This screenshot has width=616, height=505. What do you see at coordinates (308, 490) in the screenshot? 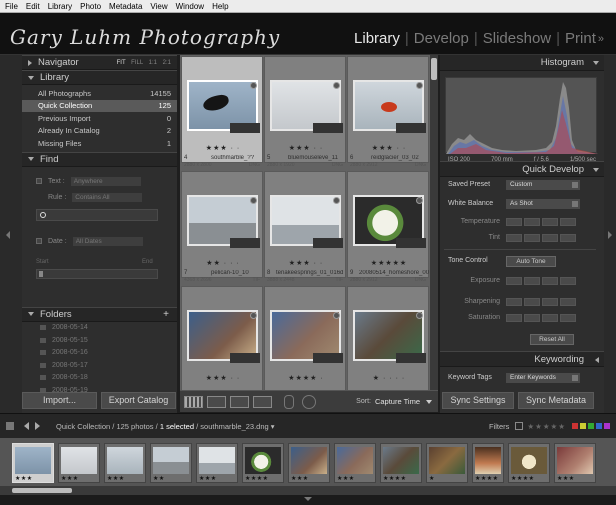
I see `filmstrip-scrollbar` at bounding box center [308, 490].